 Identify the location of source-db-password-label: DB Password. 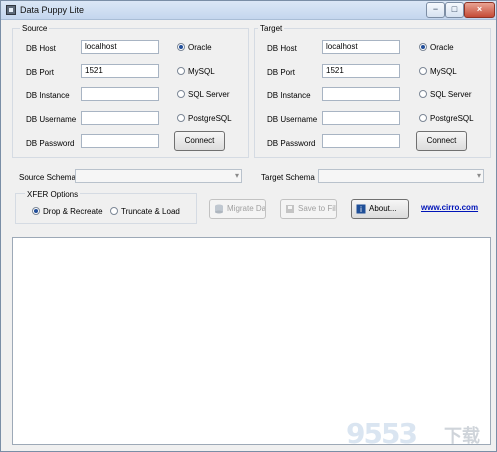
(50, 143).